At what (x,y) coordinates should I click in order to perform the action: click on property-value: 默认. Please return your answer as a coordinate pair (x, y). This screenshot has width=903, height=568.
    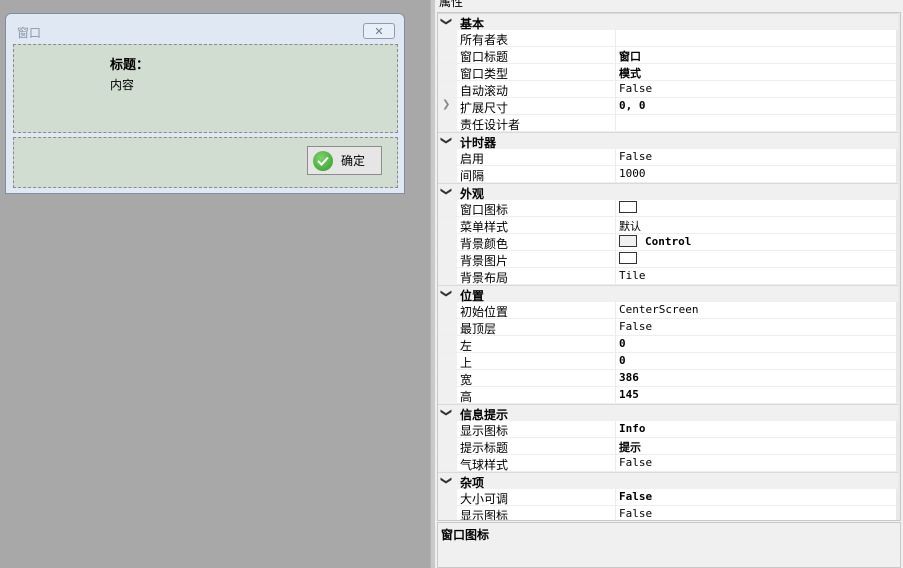
    Looking at the image, I should click on (630, 226).